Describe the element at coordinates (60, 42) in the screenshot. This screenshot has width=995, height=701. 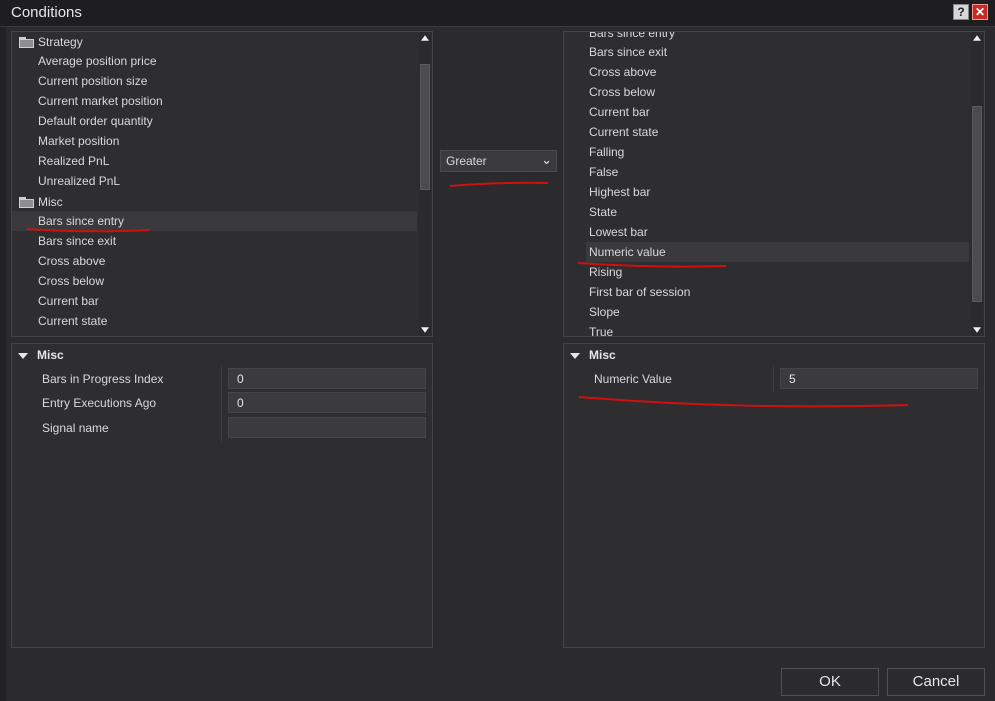
I see `tree-group-label: Strategy` at that location.